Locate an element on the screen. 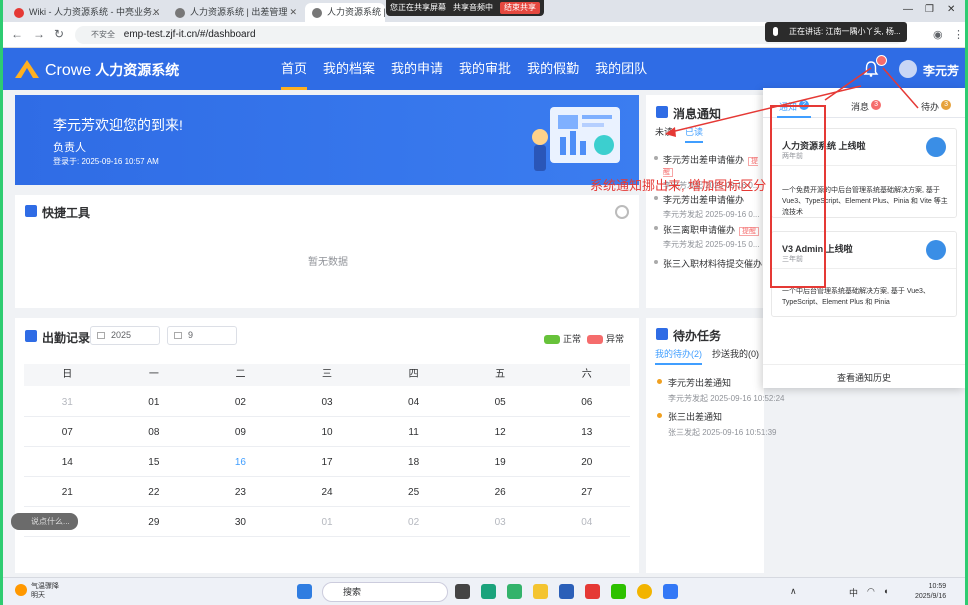 Image resolution: width=968 pixels, height=605 pixels. windows-start-icon is located at coordinates (304, 591).